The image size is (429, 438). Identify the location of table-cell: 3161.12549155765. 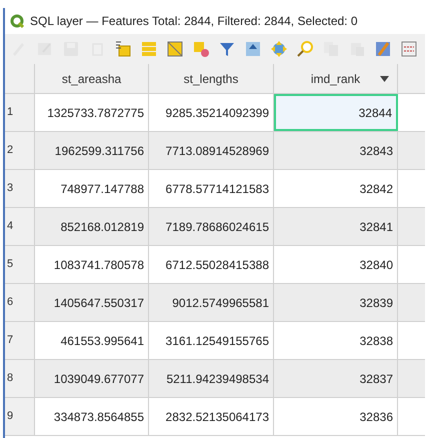
(211, 340).